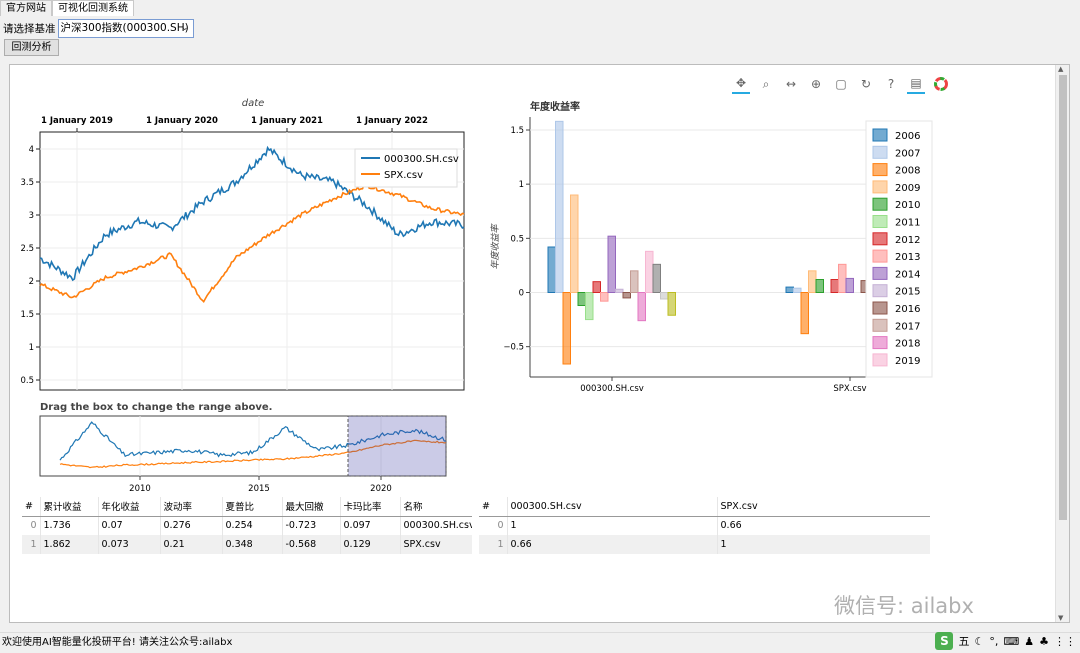 This screenshot has width=1080, height=653. I want to click on table-cell: -0.568, so click(310, 544).